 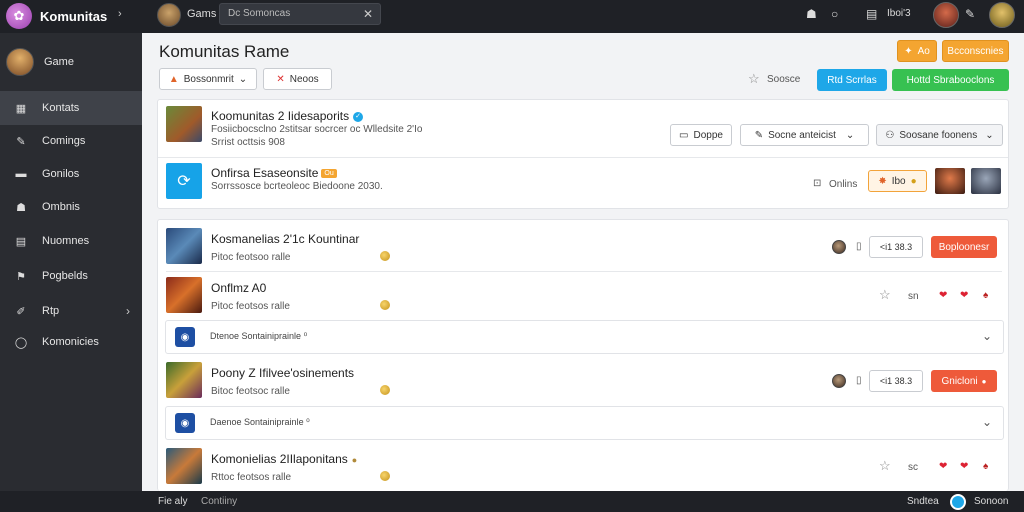 What do you see at coordinates (946, 15) in the screenshot?
I see `user-avatar` at bounding box center [946, 15].